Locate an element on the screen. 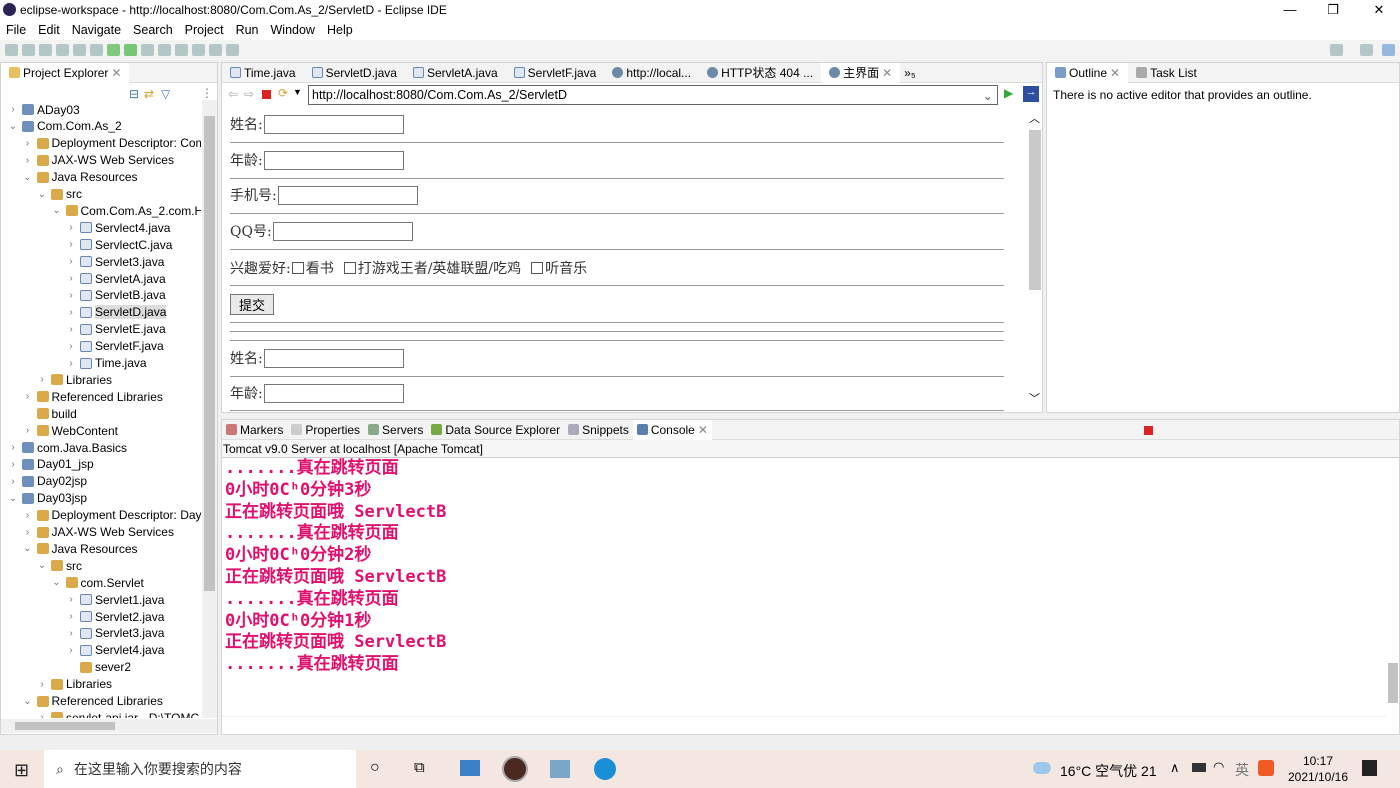 The image size is (1400, 788). tree-item: › Servlet2.java is located at coordinates (114, 616).